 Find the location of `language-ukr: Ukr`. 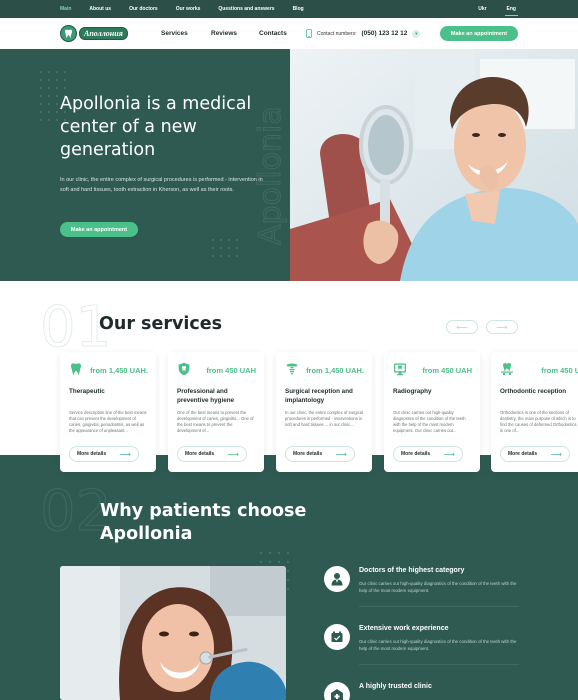

language-ukr: Ukr is located at coordinates (482, 9).